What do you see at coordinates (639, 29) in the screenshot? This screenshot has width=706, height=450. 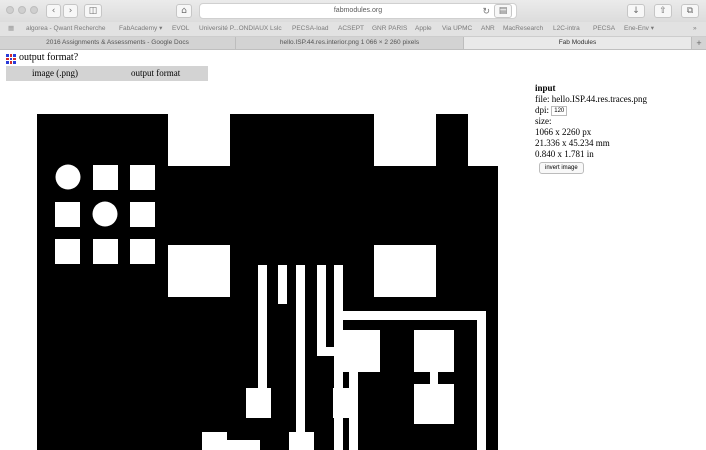 I see `bookmark-item: Ene-Env ▾` at bounding box center [639, 29].